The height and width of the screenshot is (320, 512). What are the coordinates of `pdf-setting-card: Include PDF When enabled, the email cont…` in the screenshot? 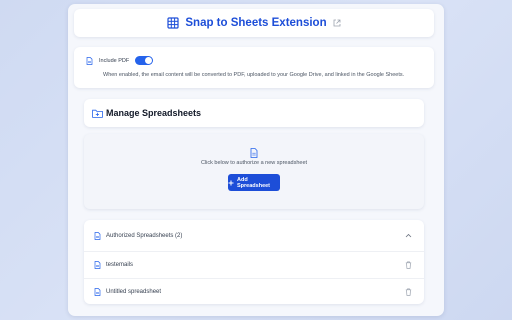 It's located at (254, 67).